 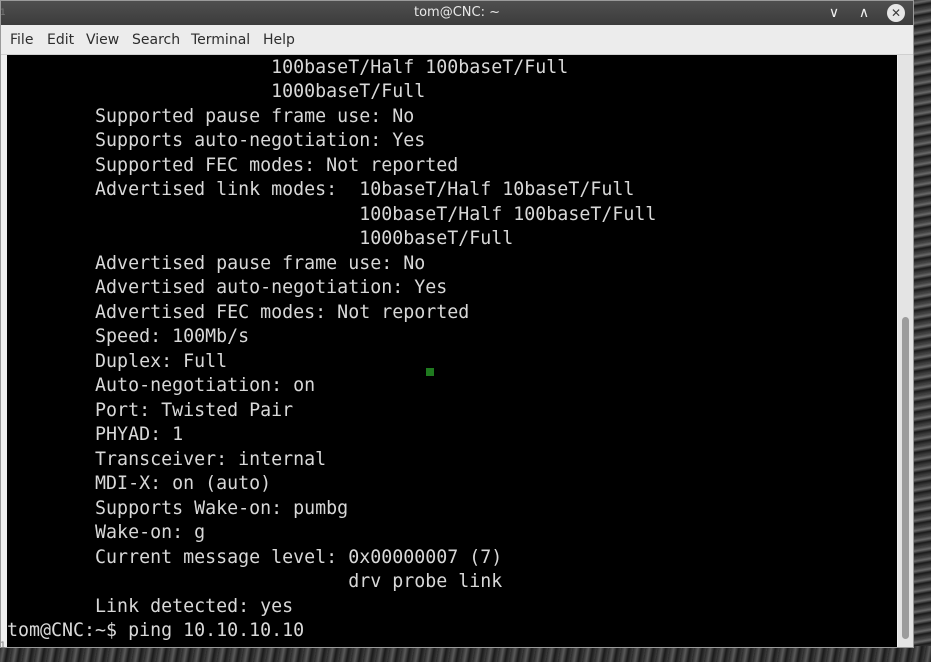 What do you see at coordinates (216, 263) in the screenshot?
I see `terminal-line: Advertised pause frame use: No` at bounding box center [216, 263].